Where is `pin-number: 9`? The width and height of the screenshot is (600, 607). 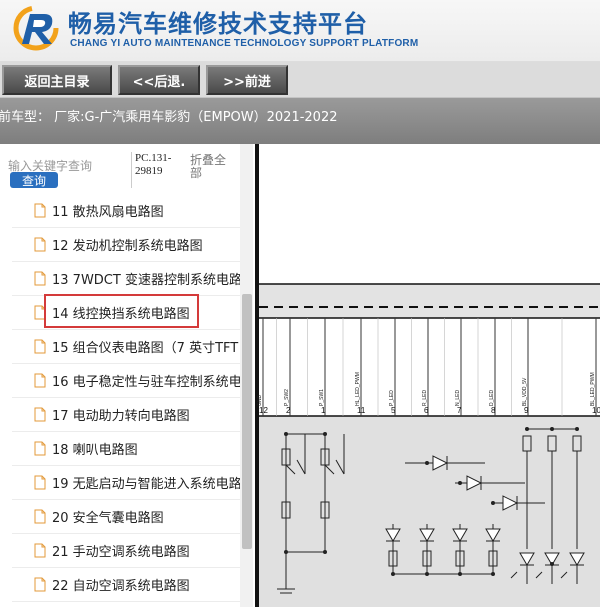 pin-number: 9 is located at coordinates (526, 410).